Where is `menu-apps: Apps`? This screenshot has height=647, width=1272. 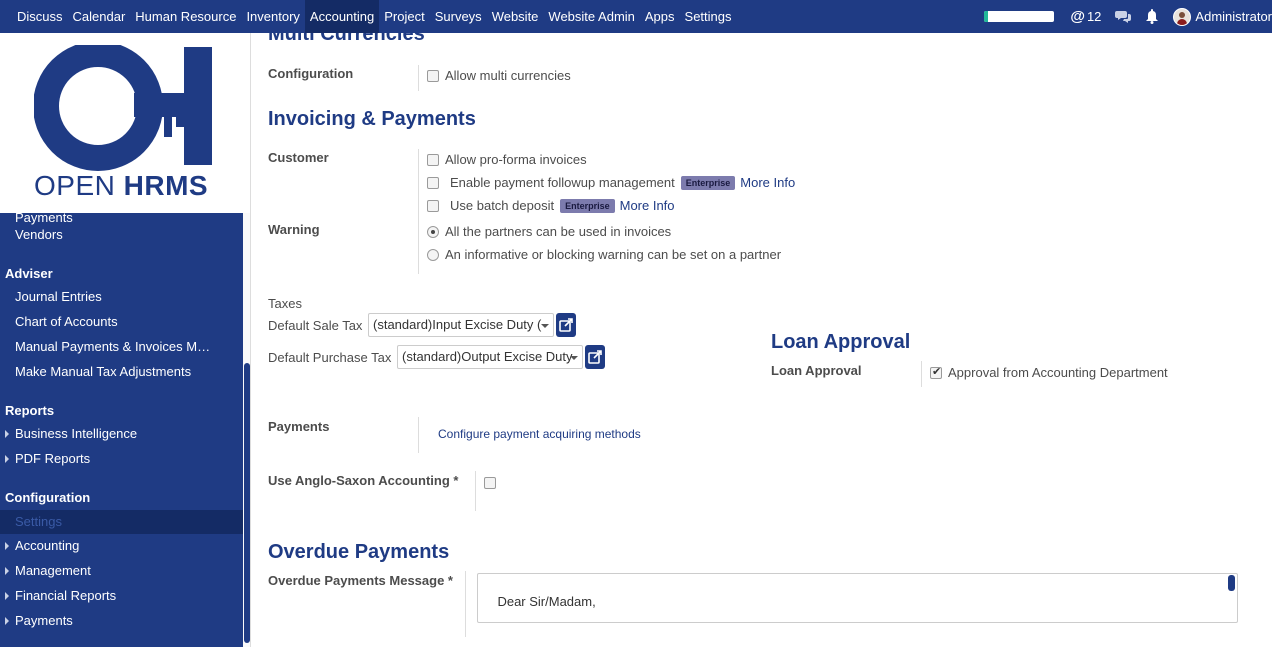 menu-apps: Apps is located at coordinates (660, 16).